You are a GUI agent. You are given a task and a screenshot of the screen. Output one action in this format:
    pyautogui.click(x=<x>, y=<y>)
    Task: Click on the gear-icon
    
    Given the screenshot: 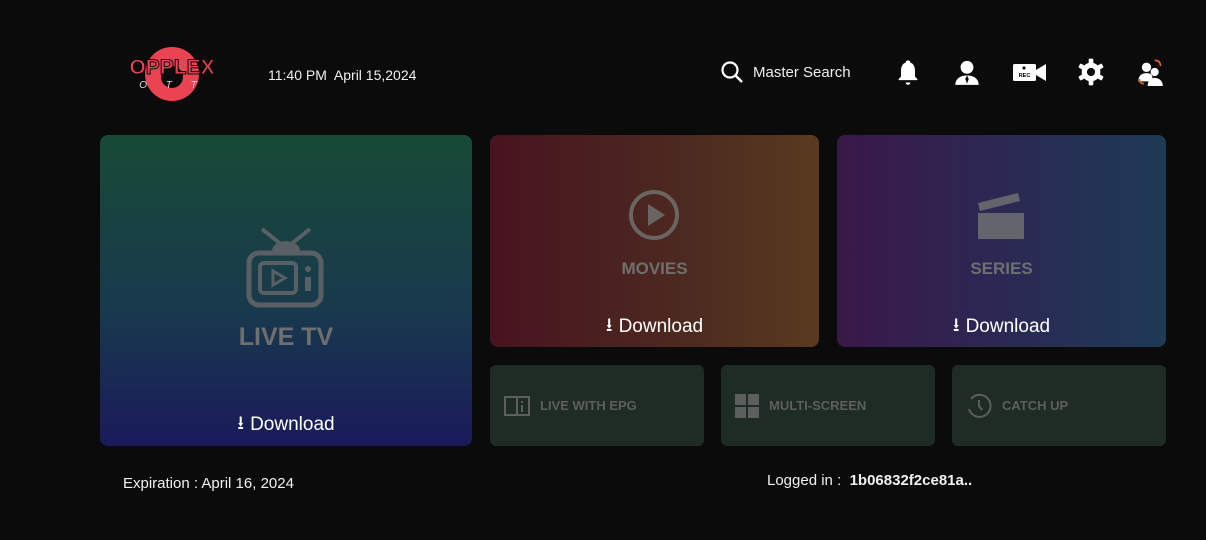 What is the action you would take?
    pyautogui.click(x=1091, y=72)
    